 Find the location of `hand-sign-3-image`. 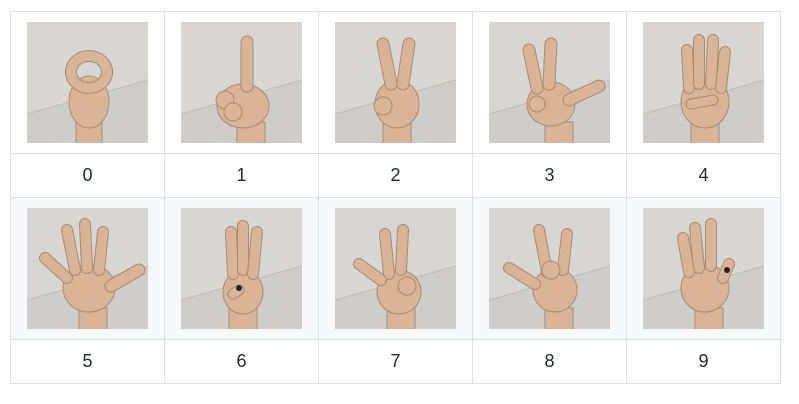

hand-sign-3-image is located at coordinates (549, 82).